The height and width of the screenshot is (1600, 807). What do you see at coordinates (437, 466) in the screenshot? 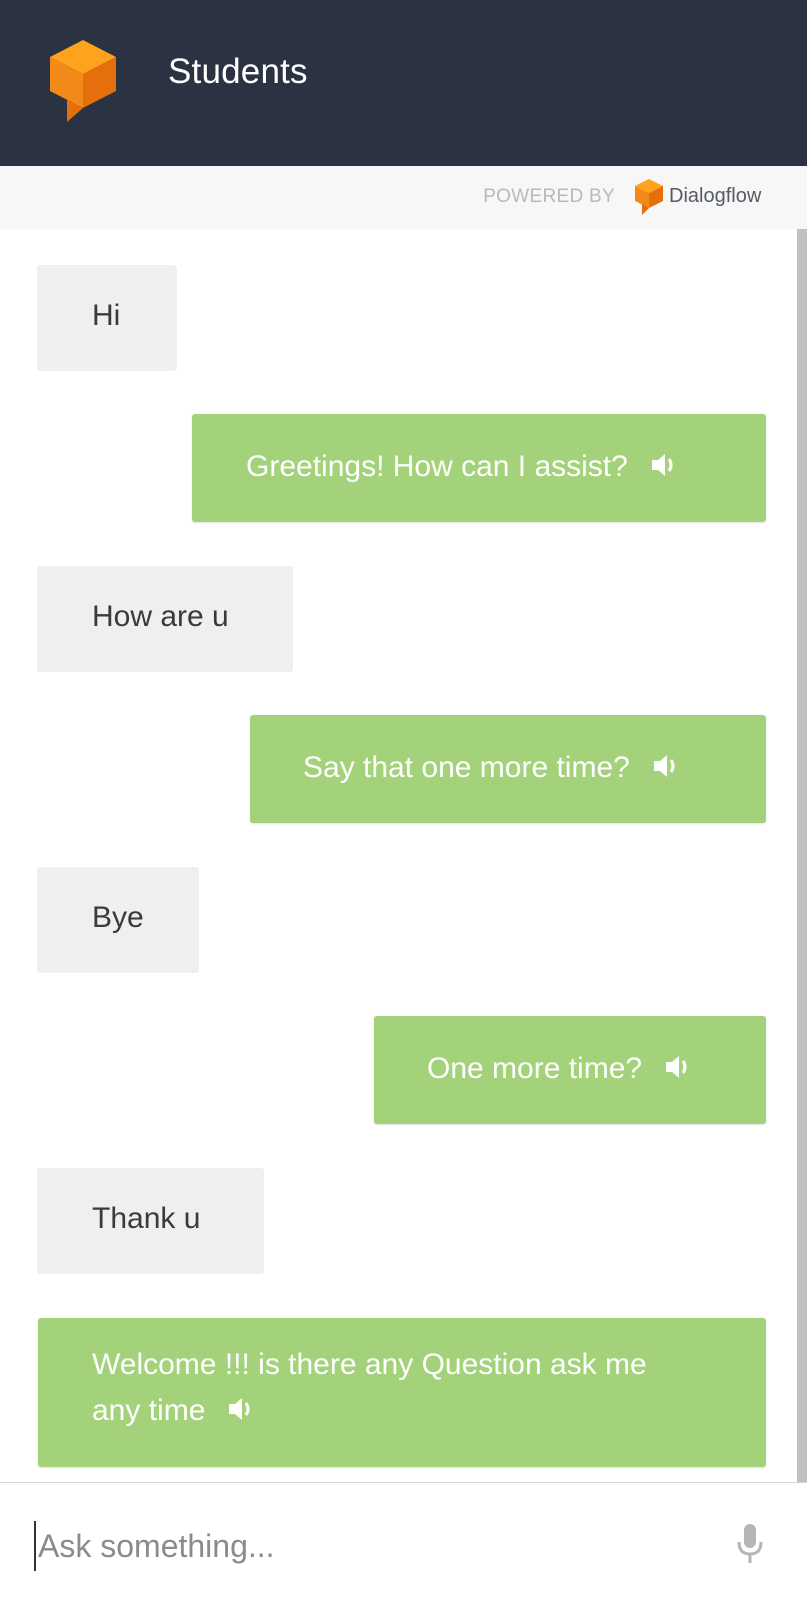
I see `message-text: Greetings! How can I assist?` at bounding box center [437, 466].